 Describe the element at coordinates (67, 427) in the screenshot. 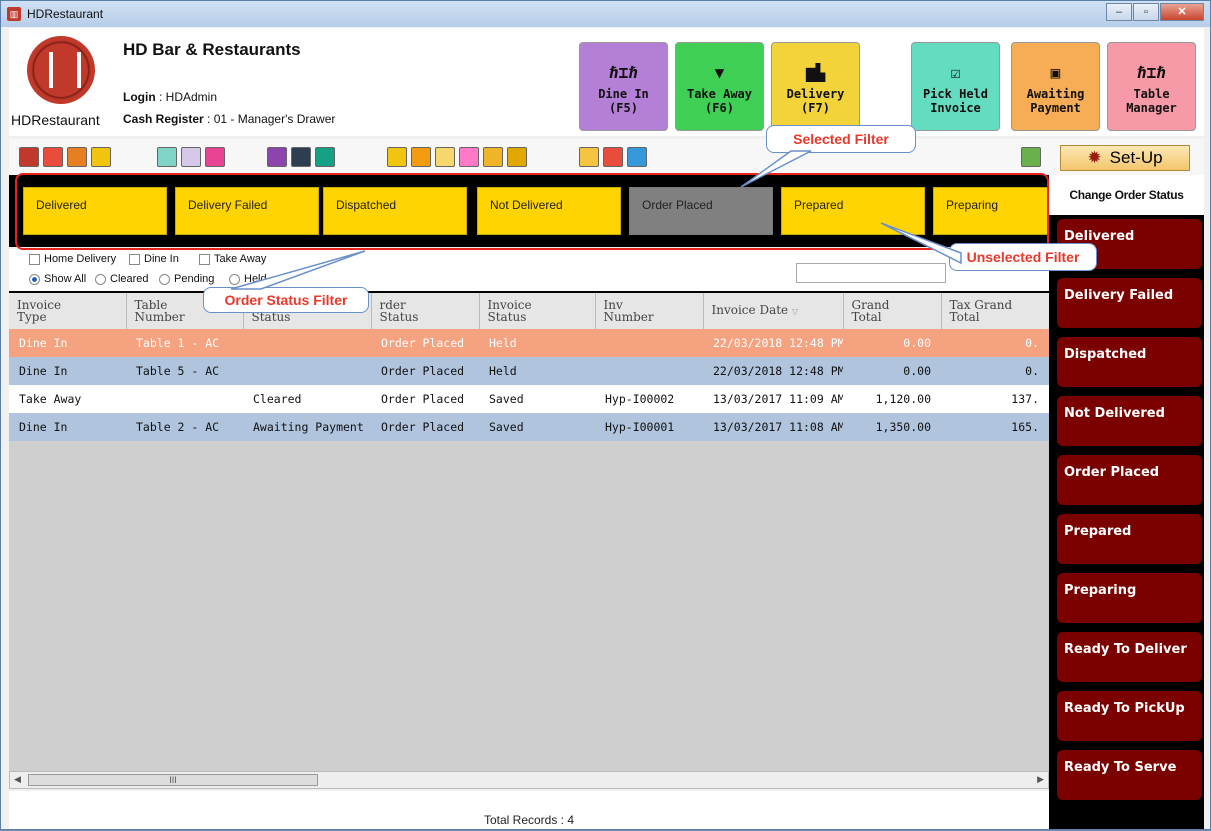

I see `table-cell: Dine In` at that location.